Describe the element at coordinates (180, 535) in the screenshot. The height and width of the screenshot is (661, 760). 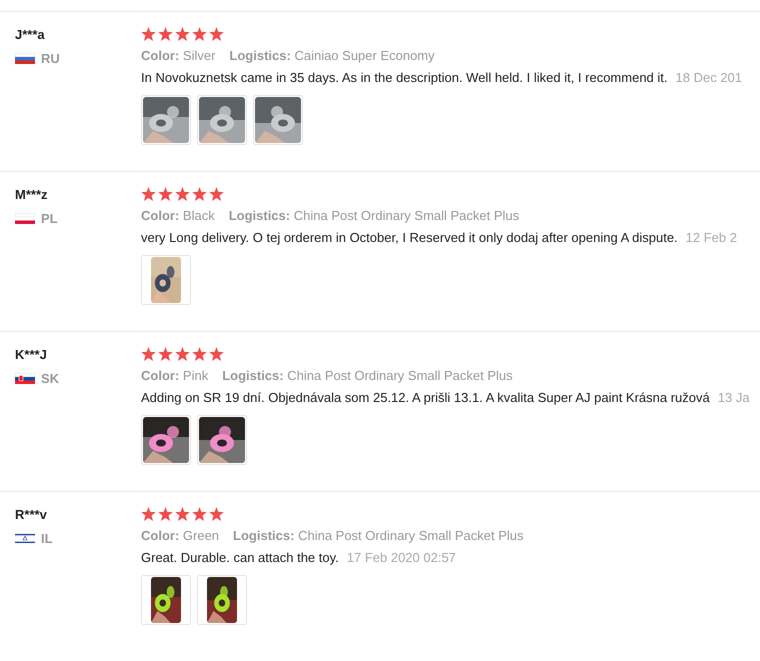
I see `color-attribute: Color: Green` at that location.